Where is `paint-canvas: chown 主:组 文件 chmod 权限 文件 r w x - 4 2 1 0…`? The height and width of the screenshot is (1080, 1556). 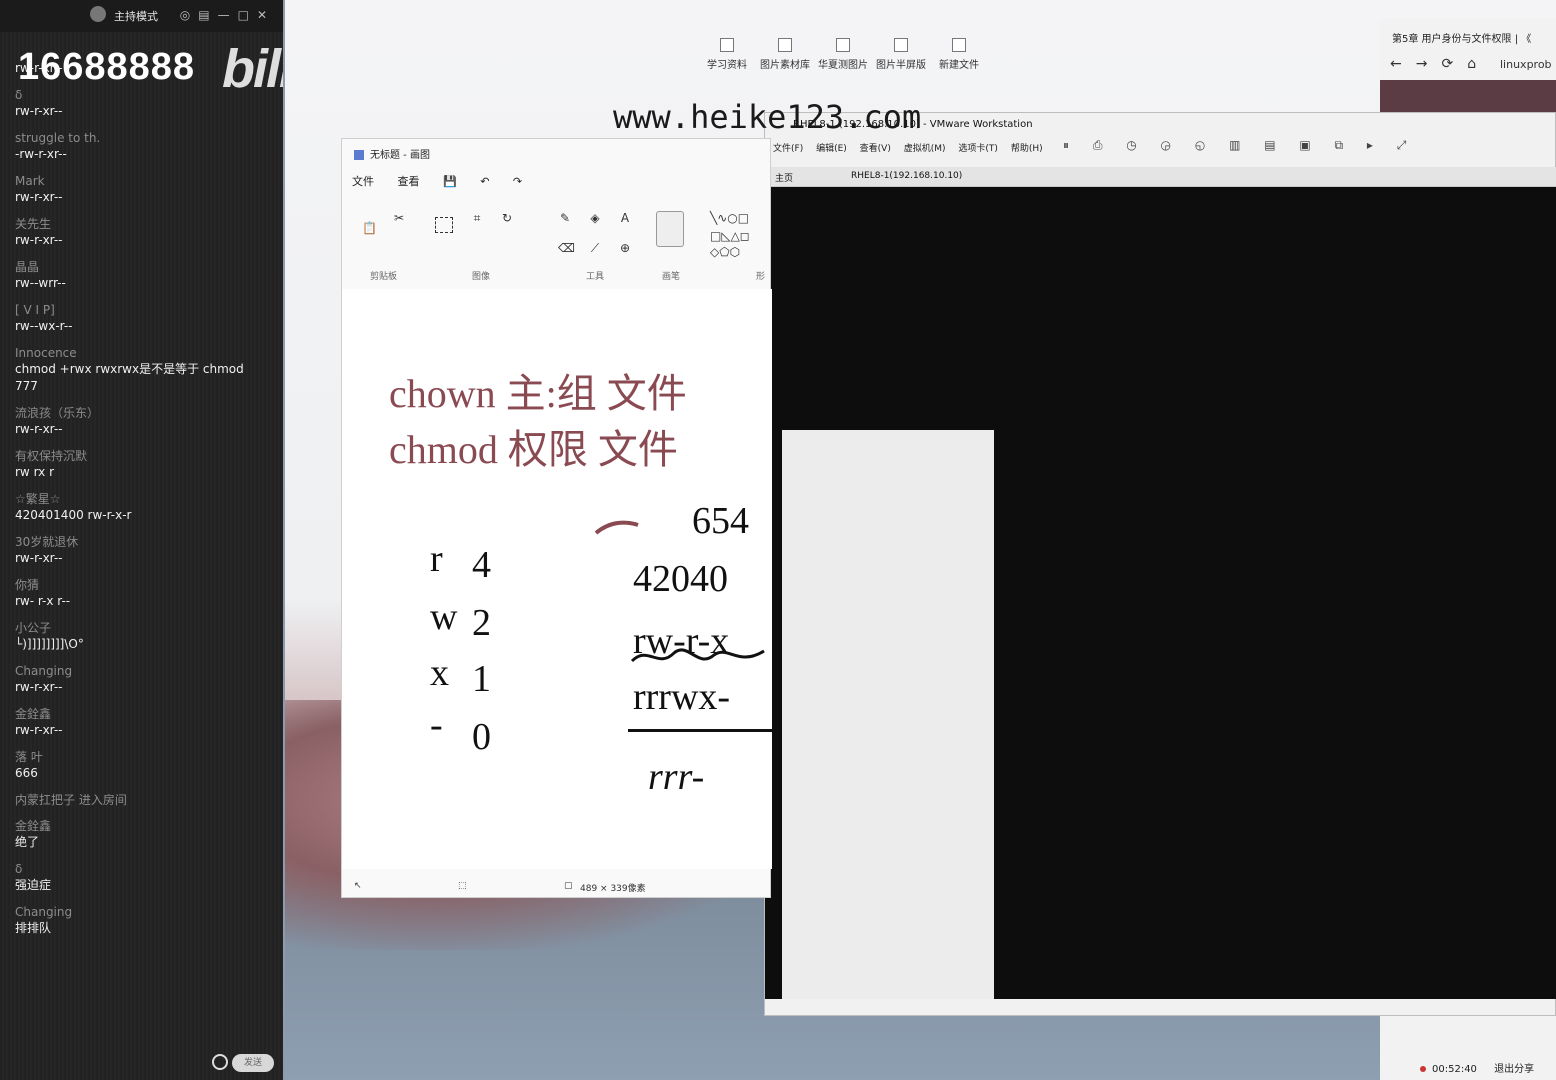
paint-canvas: chown 主:组 文件 chmod 权限 文件 r w x - 4 2 1 0… is located at coordinates (557, 579).